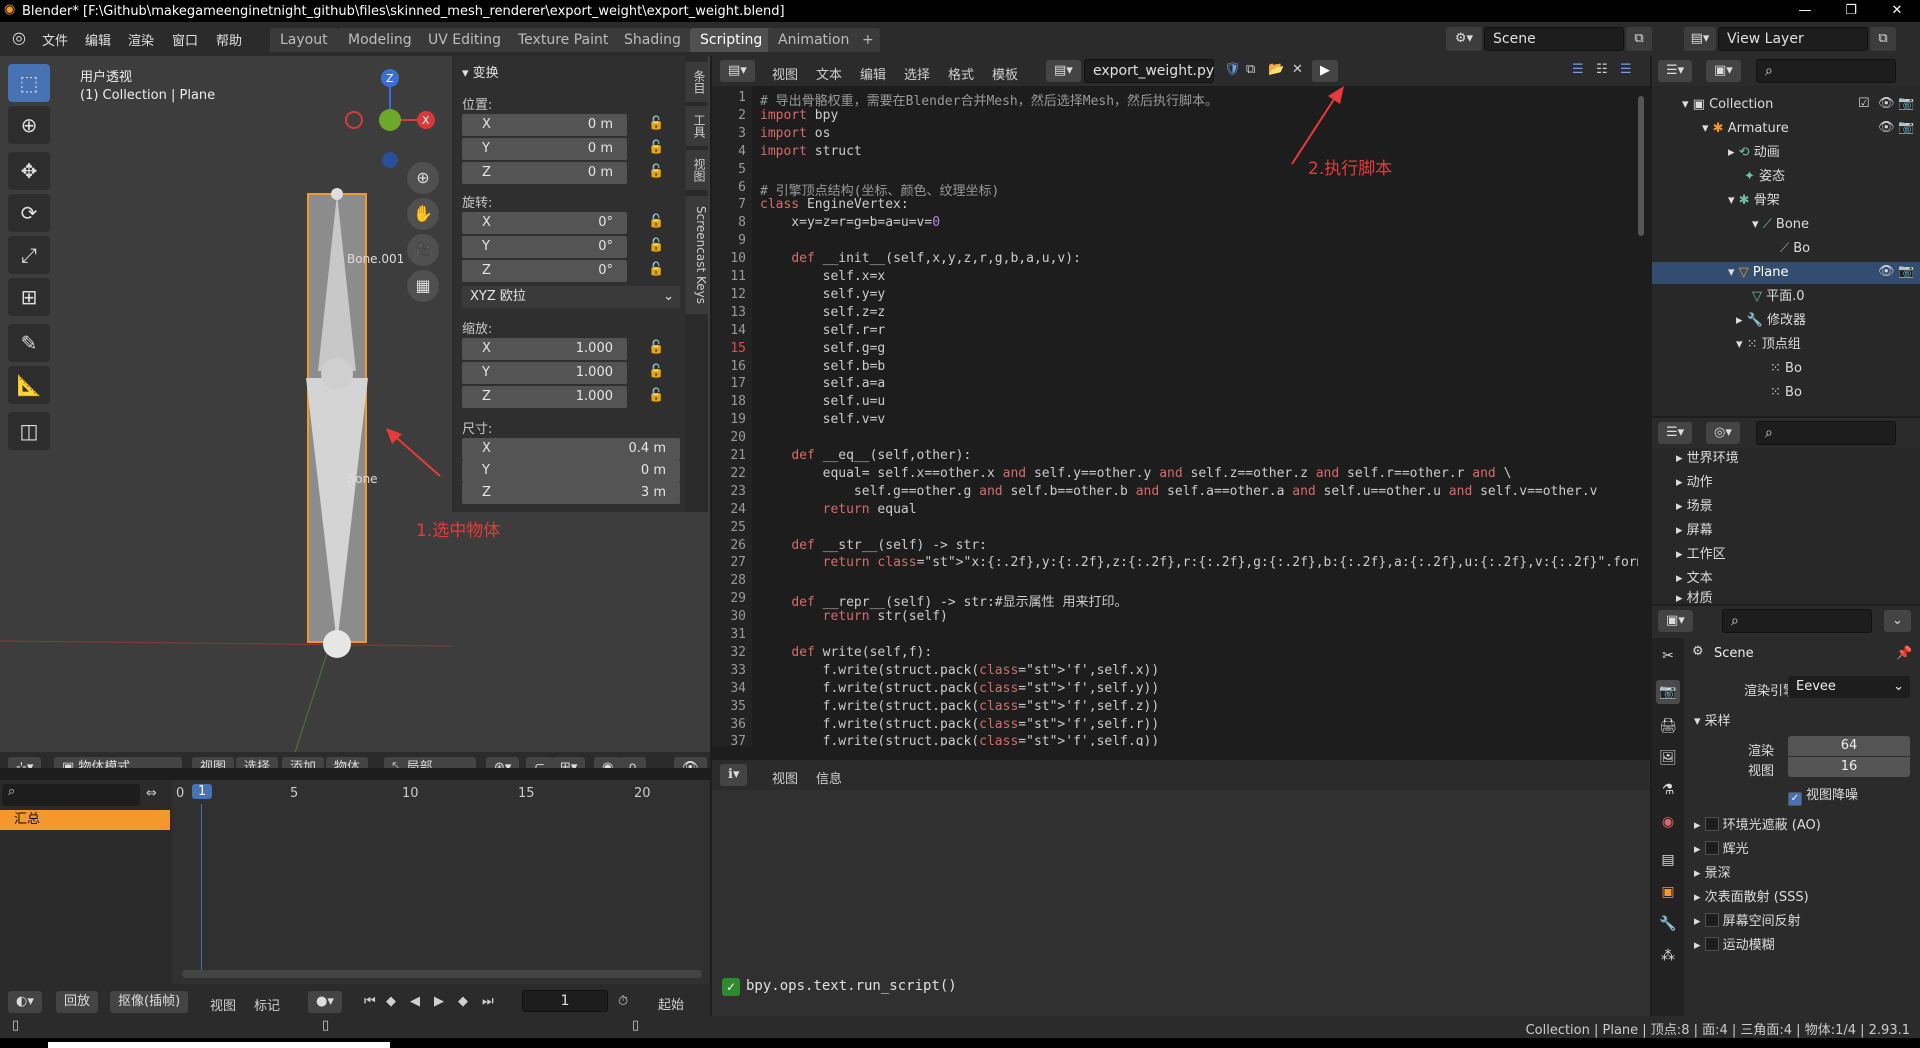 The image size is (1920, 1048). Describe the element at coordinates (1826, 71) in the screenshot. I see `outliner-search-input: ⌕` at that location.